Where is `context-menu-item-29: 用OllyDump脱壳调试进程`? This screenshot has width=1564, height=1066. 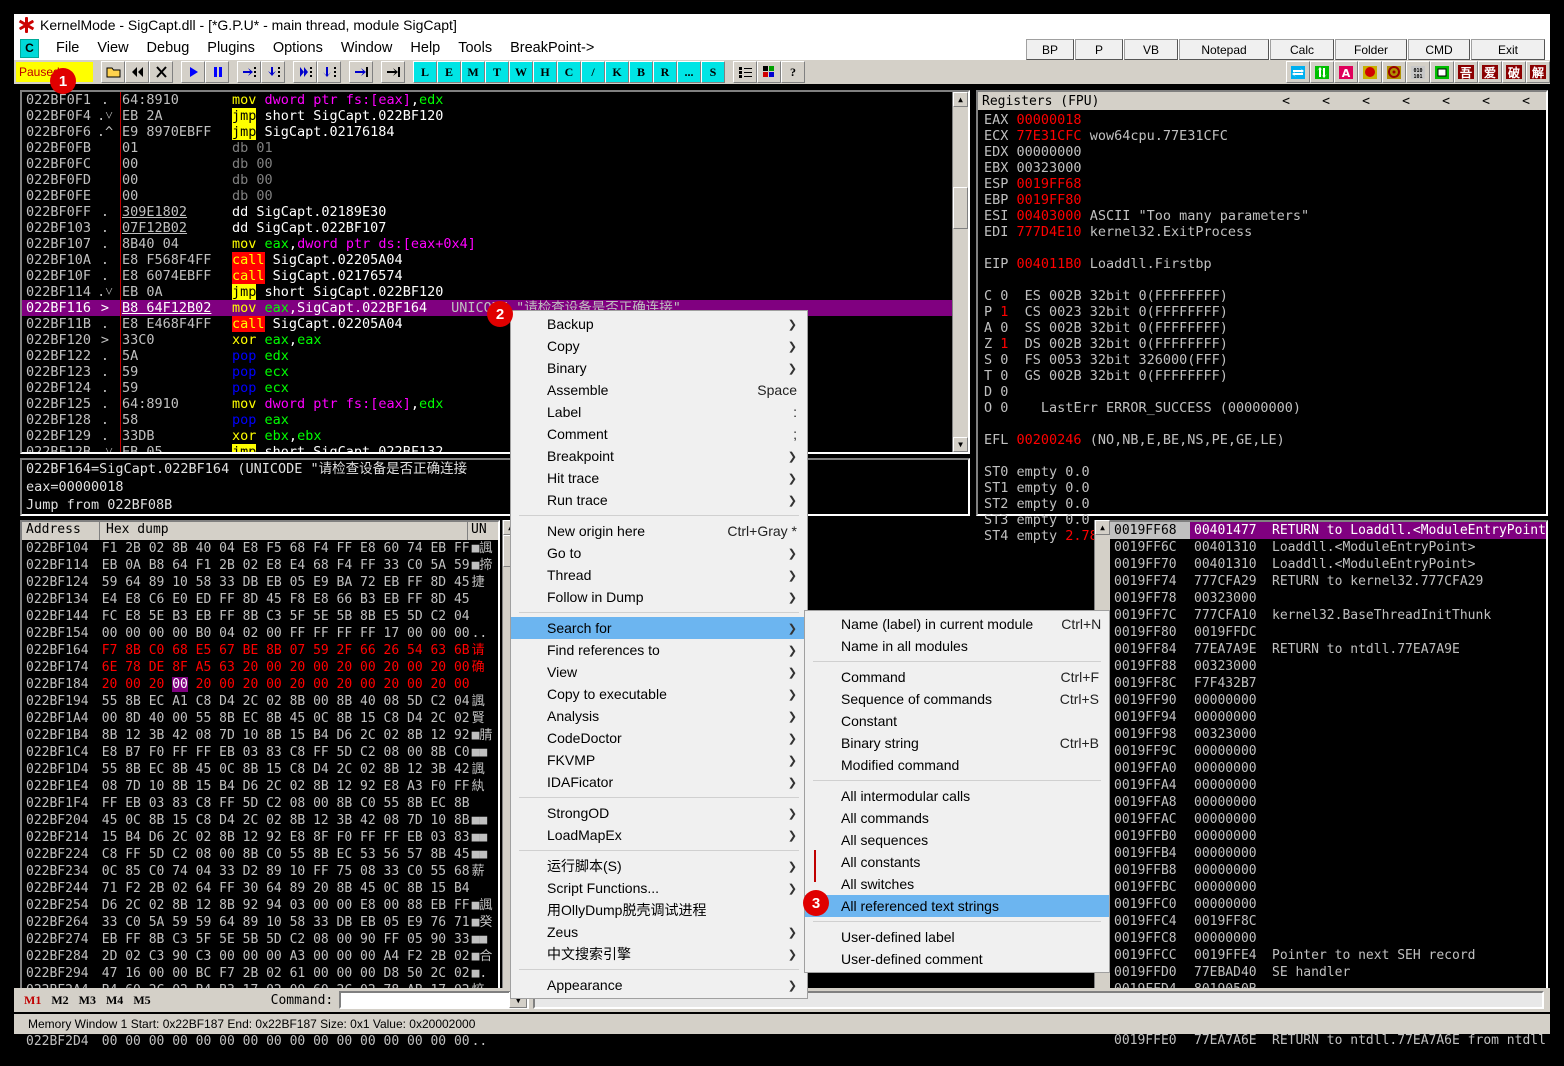 context-menu-item-29: 用OllyDump脱壳调试进程 is located at coordinates (659, 910).